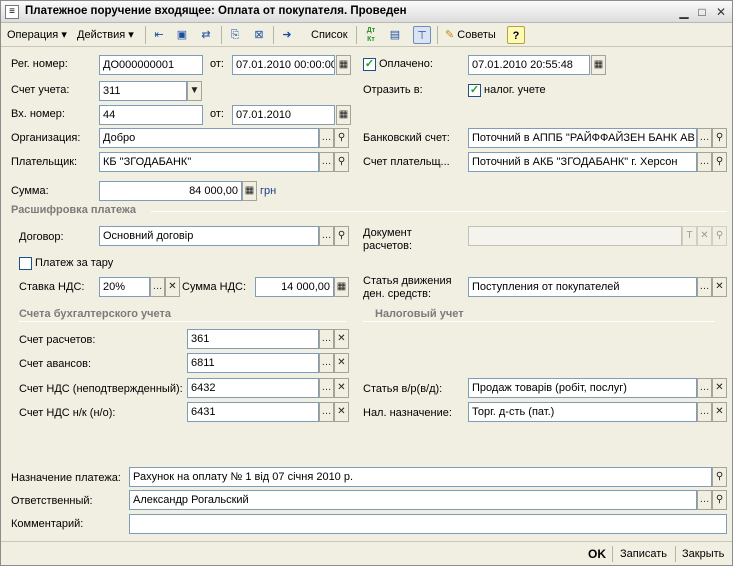  Describe the element at coordinates (516, 35) in the screenshot. I see `help-icon: ?` at that location.